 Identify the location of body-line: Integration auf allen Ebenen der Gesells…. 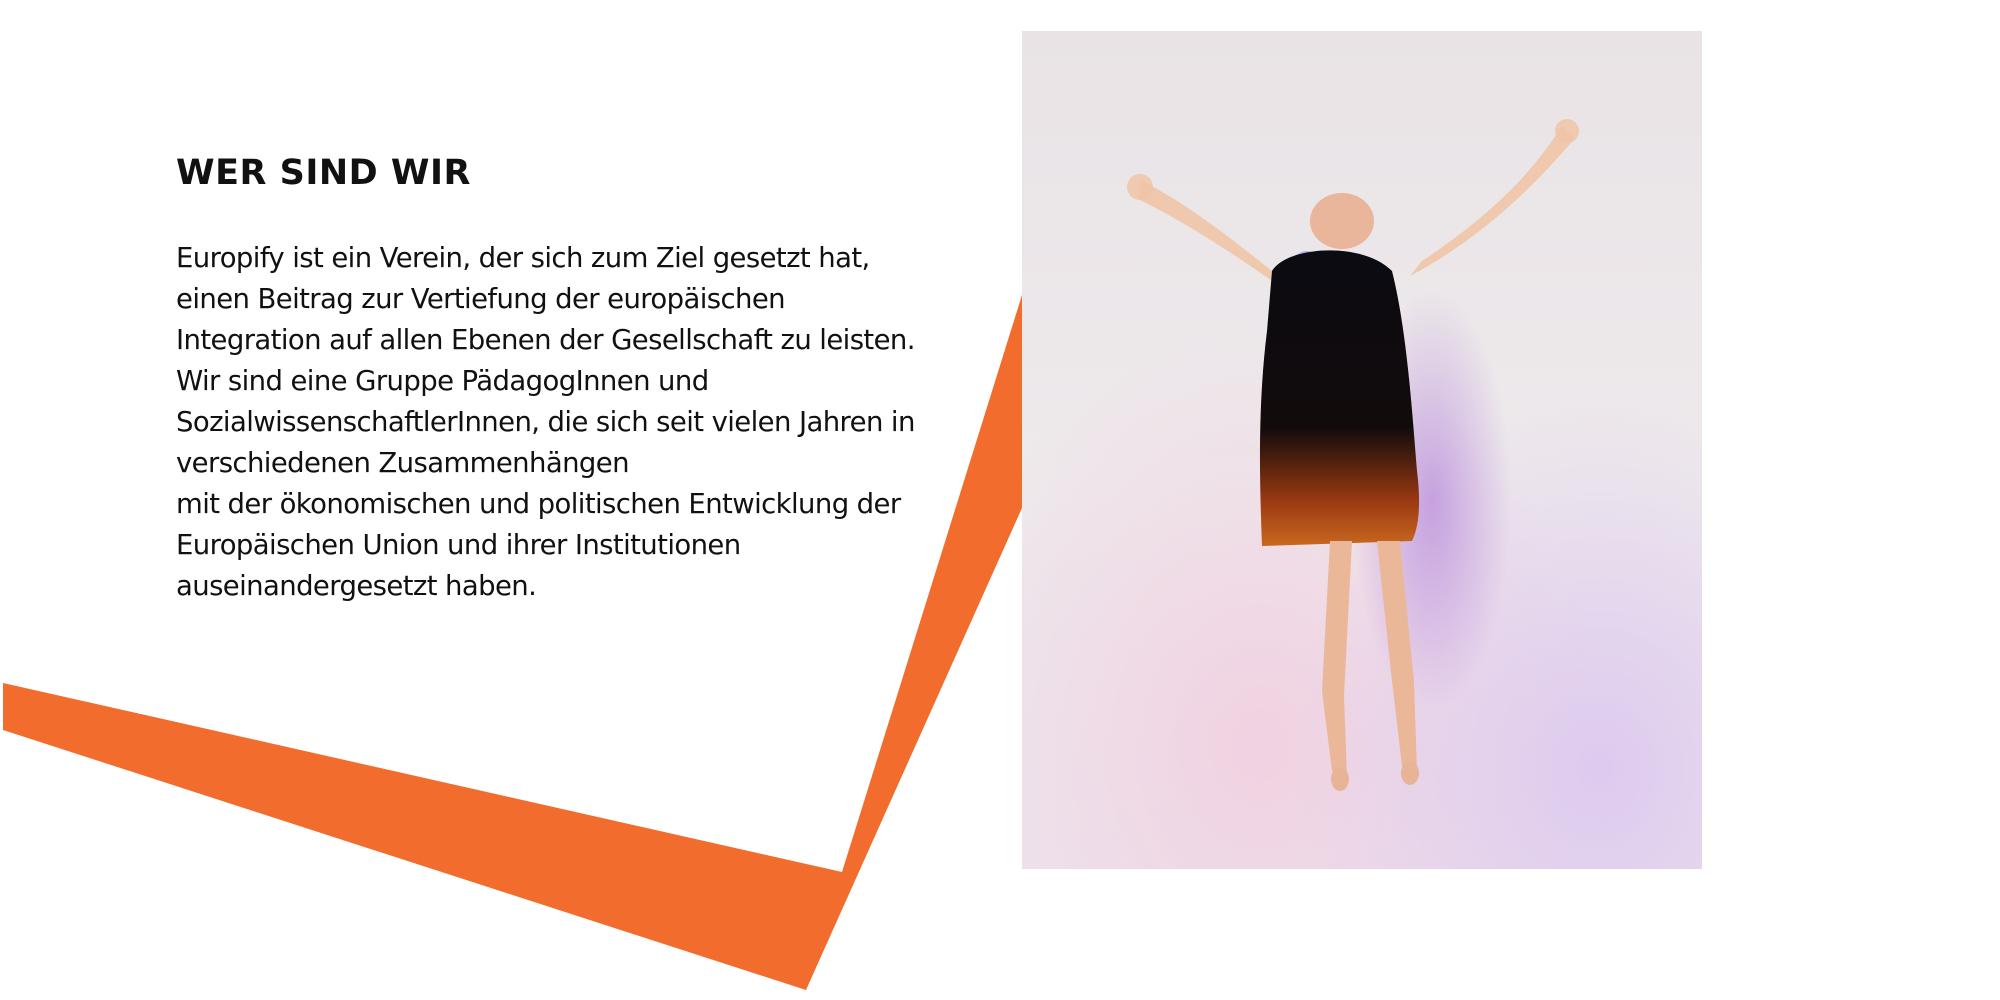
(546, 340).